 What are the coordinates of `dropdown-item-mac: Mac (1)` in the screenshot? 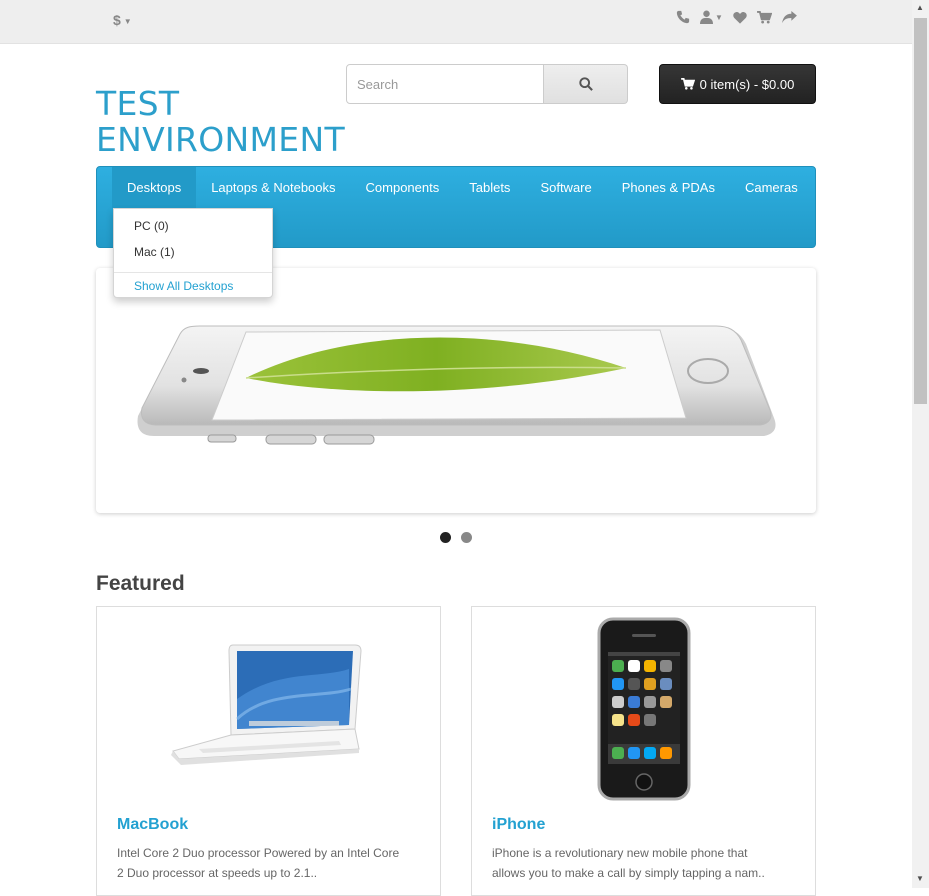 It's located at (154, 252).